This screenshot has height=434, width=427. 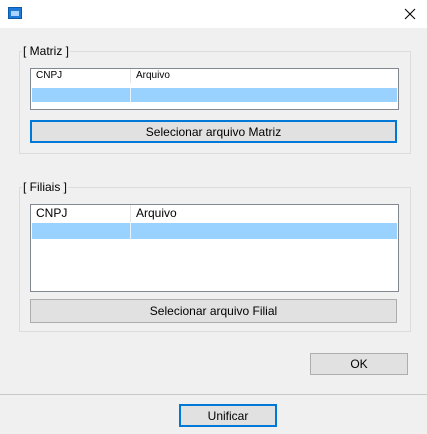 I want to click on filiais-legend: [ Filiais ], so click(x=45, y=187).